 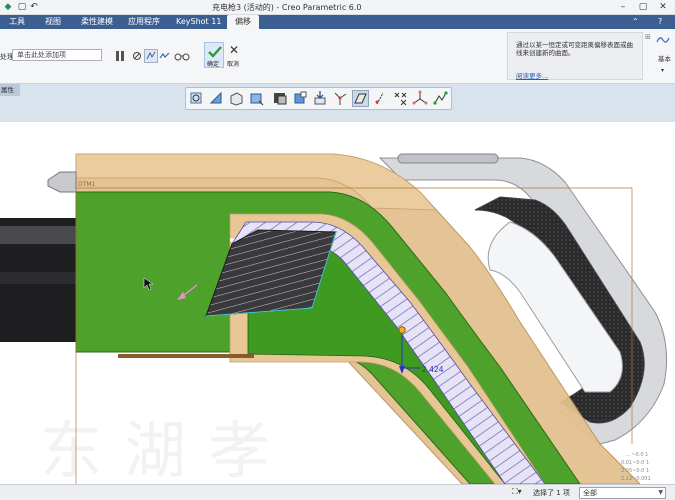 I want to click on preview-icon, so click(x=151, y=56).